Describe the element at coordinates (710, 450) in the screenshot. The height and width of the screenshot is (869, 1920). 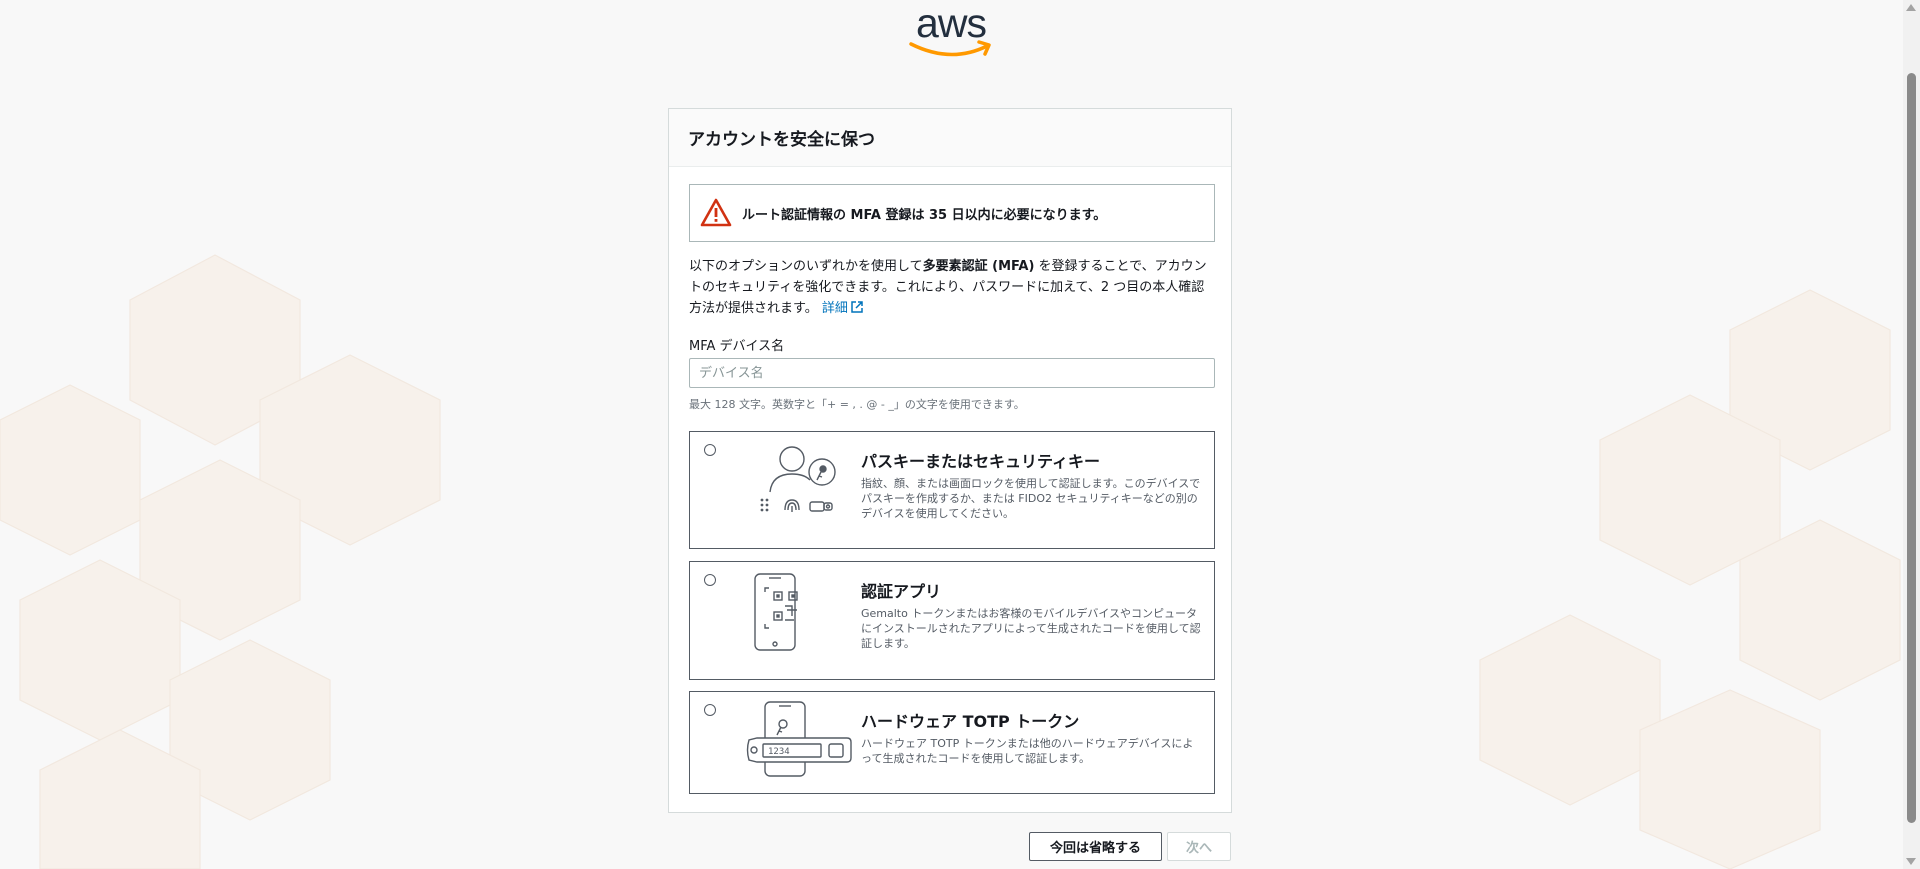
I see `radio-passkey` at that location.